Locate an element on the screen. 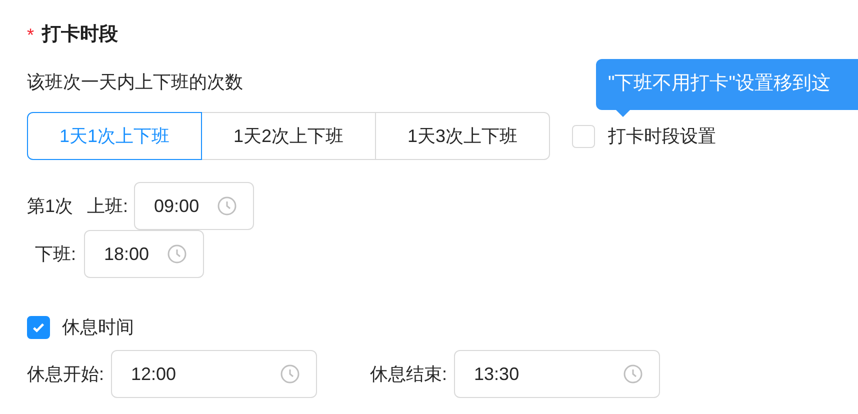  field-label: 休息开始: is located at coordinates (65, 374).